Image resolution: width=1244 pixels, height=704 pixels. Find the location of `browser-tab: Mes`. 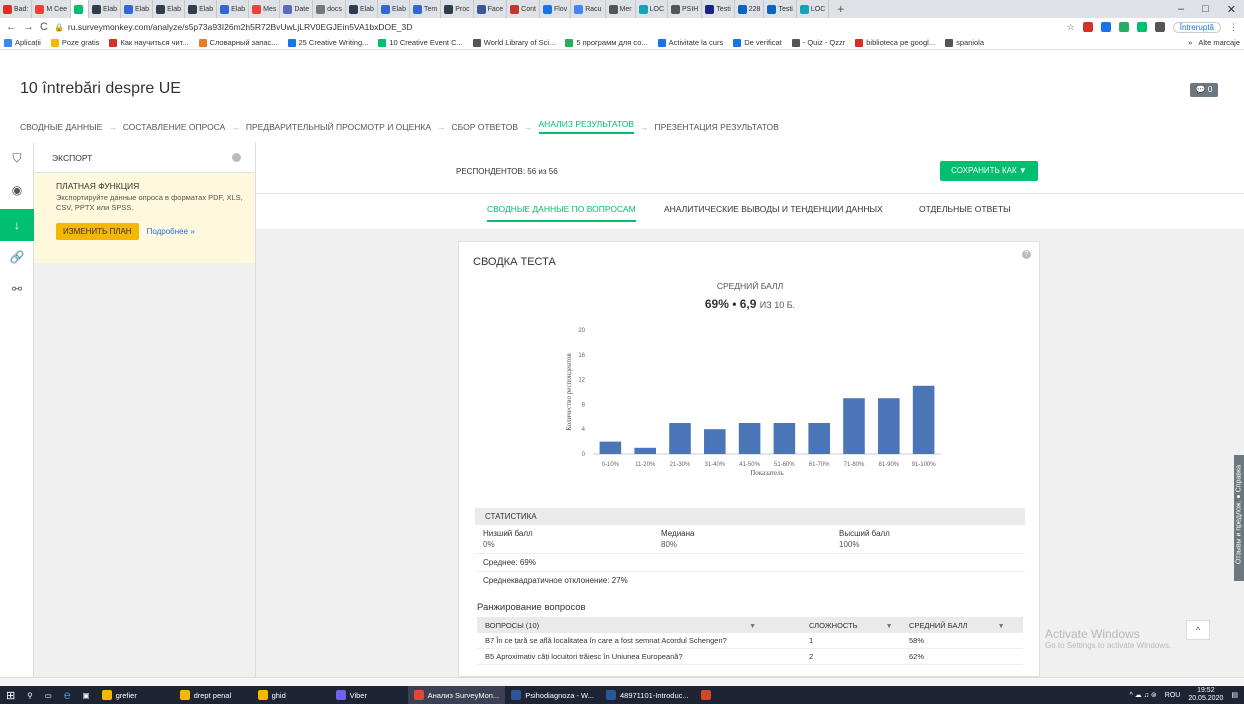

browser-tab: Mes is located at coordinates (265, 9).